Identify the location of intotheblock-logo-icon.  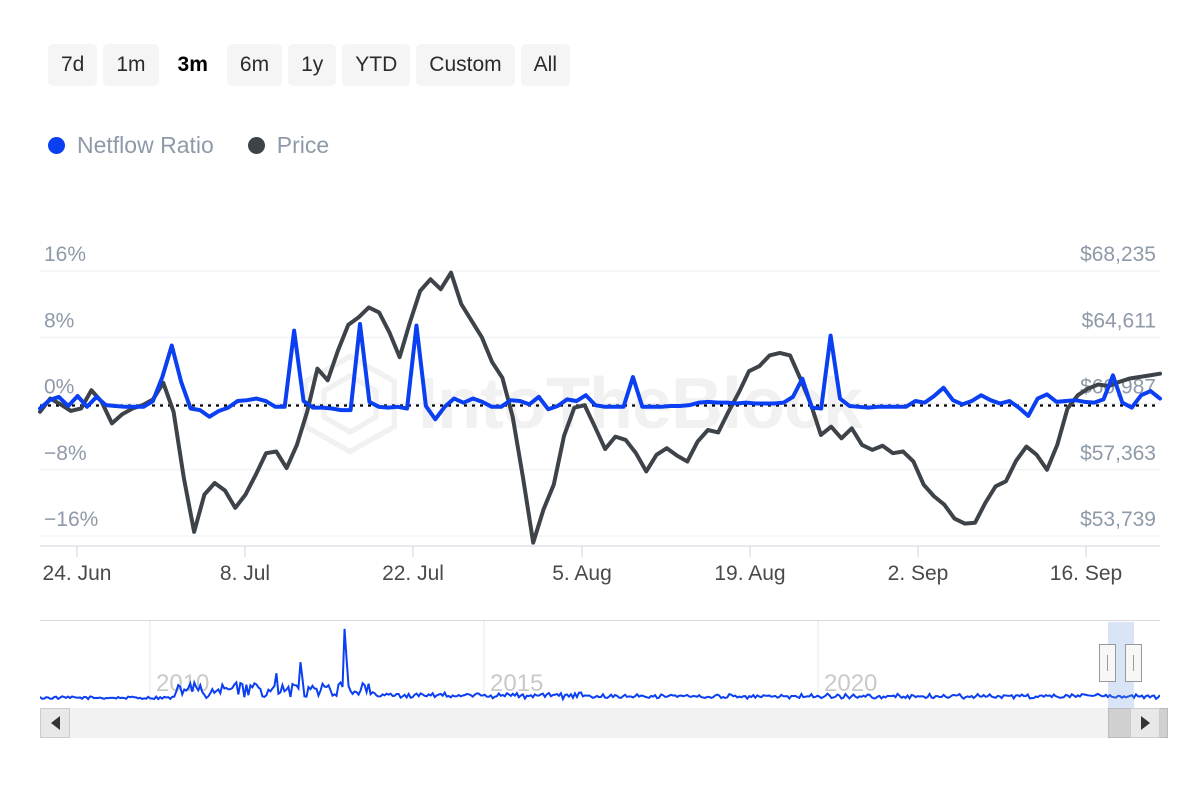
(350, 404).